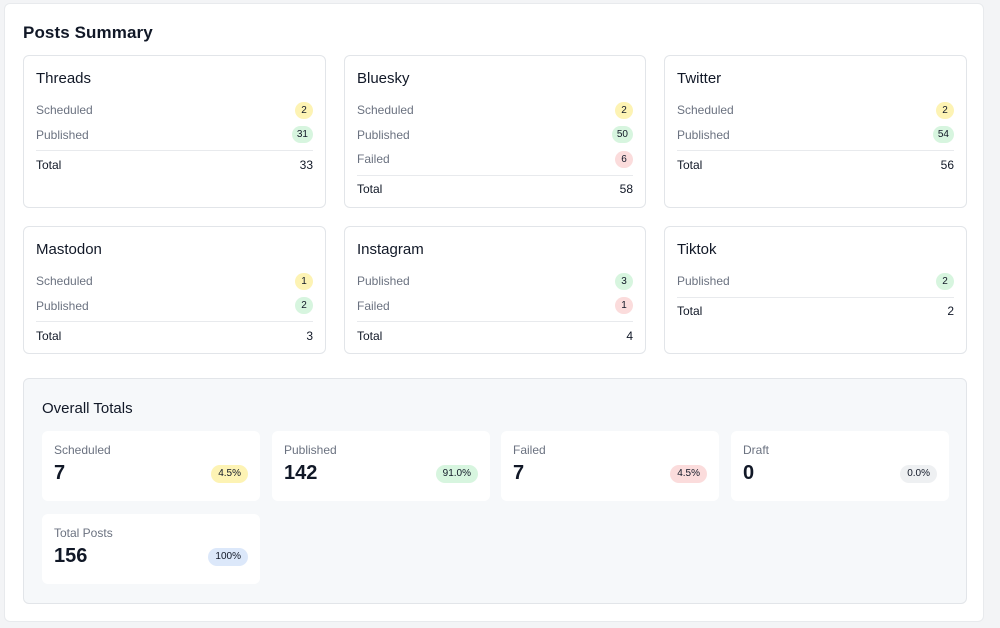 This screenshot has width=1000, height=628. Describe the element at coordinates (310, 450) in the screenshot. I see `tile-label: Published` at that location.